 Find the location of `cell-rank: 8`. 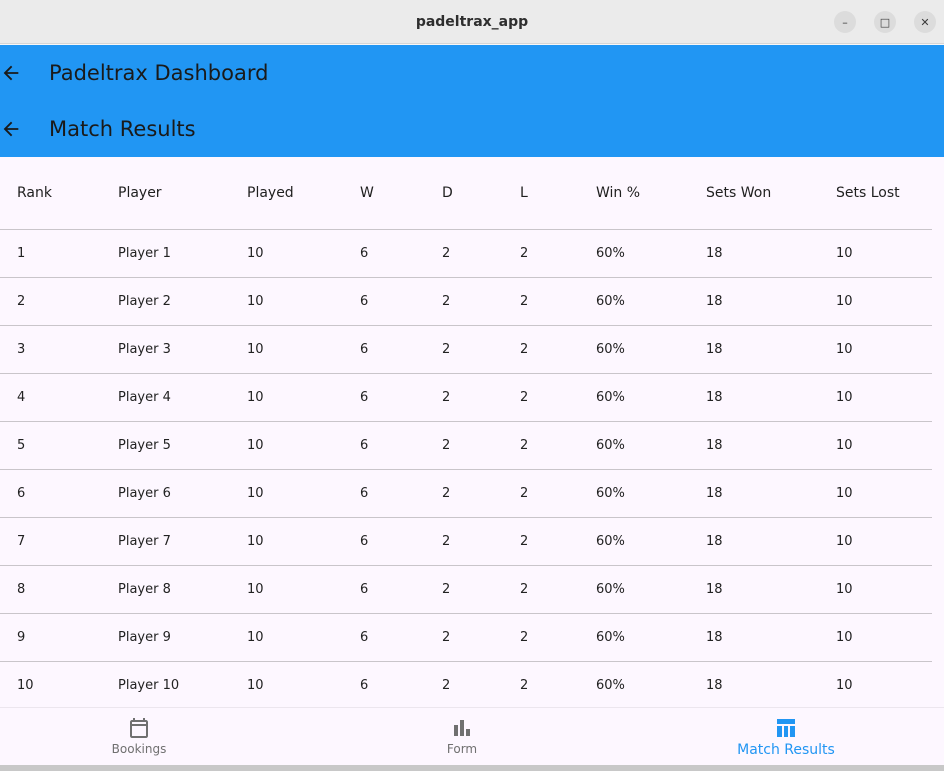

cell-rank: 8 is located at coordinates (21, 589).